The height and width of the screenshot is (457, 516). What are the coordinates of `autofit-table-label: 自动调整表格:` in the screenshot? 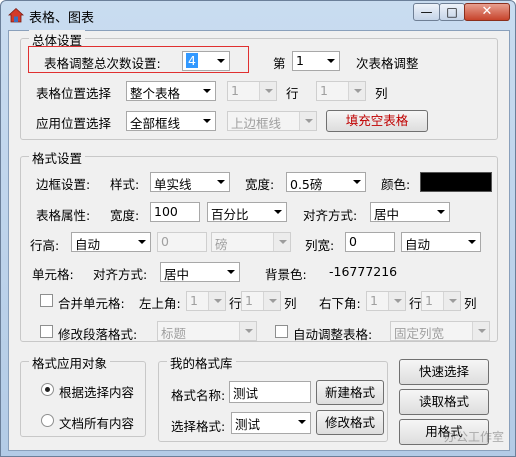 It's located at (333, 334).